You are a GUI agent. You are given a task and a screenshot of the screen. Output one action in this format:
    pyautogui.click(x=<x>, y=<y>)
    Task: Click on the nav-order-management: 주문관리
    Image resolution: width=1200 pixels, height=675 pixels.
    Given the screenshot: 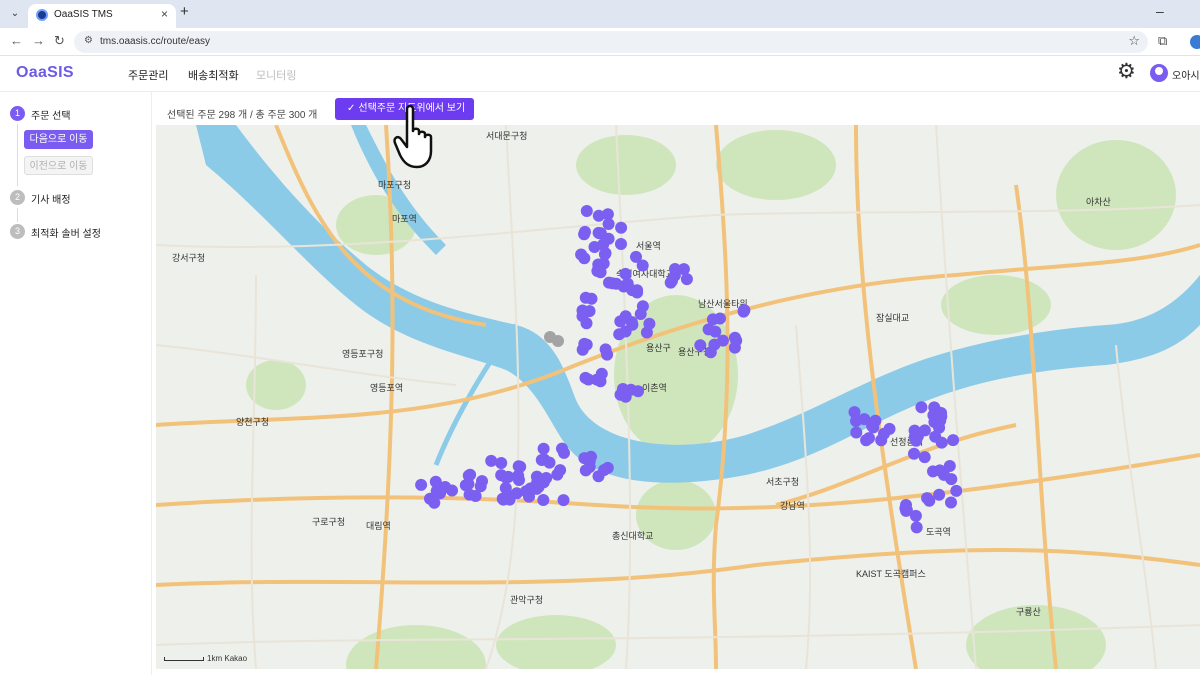 What is the action you would take?
    pyautogui.click(x=148, y=75)
    